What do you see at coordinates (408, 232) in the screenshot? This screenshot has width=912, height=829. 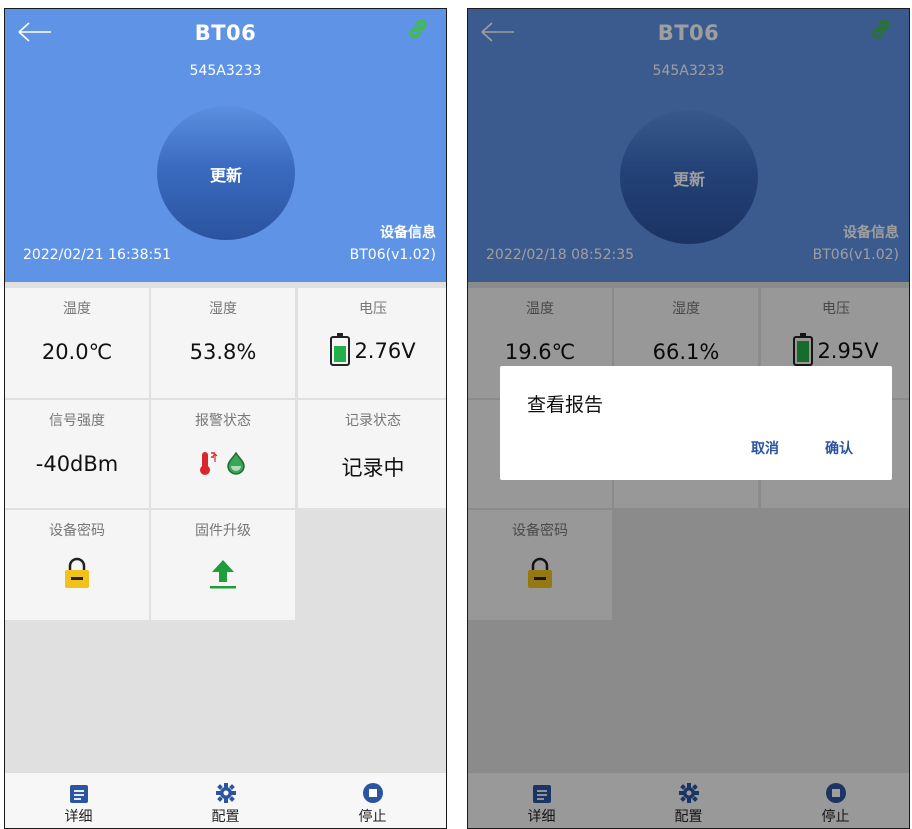 I see `device-info-link: 设备信息` at bounding box center [408, 232].